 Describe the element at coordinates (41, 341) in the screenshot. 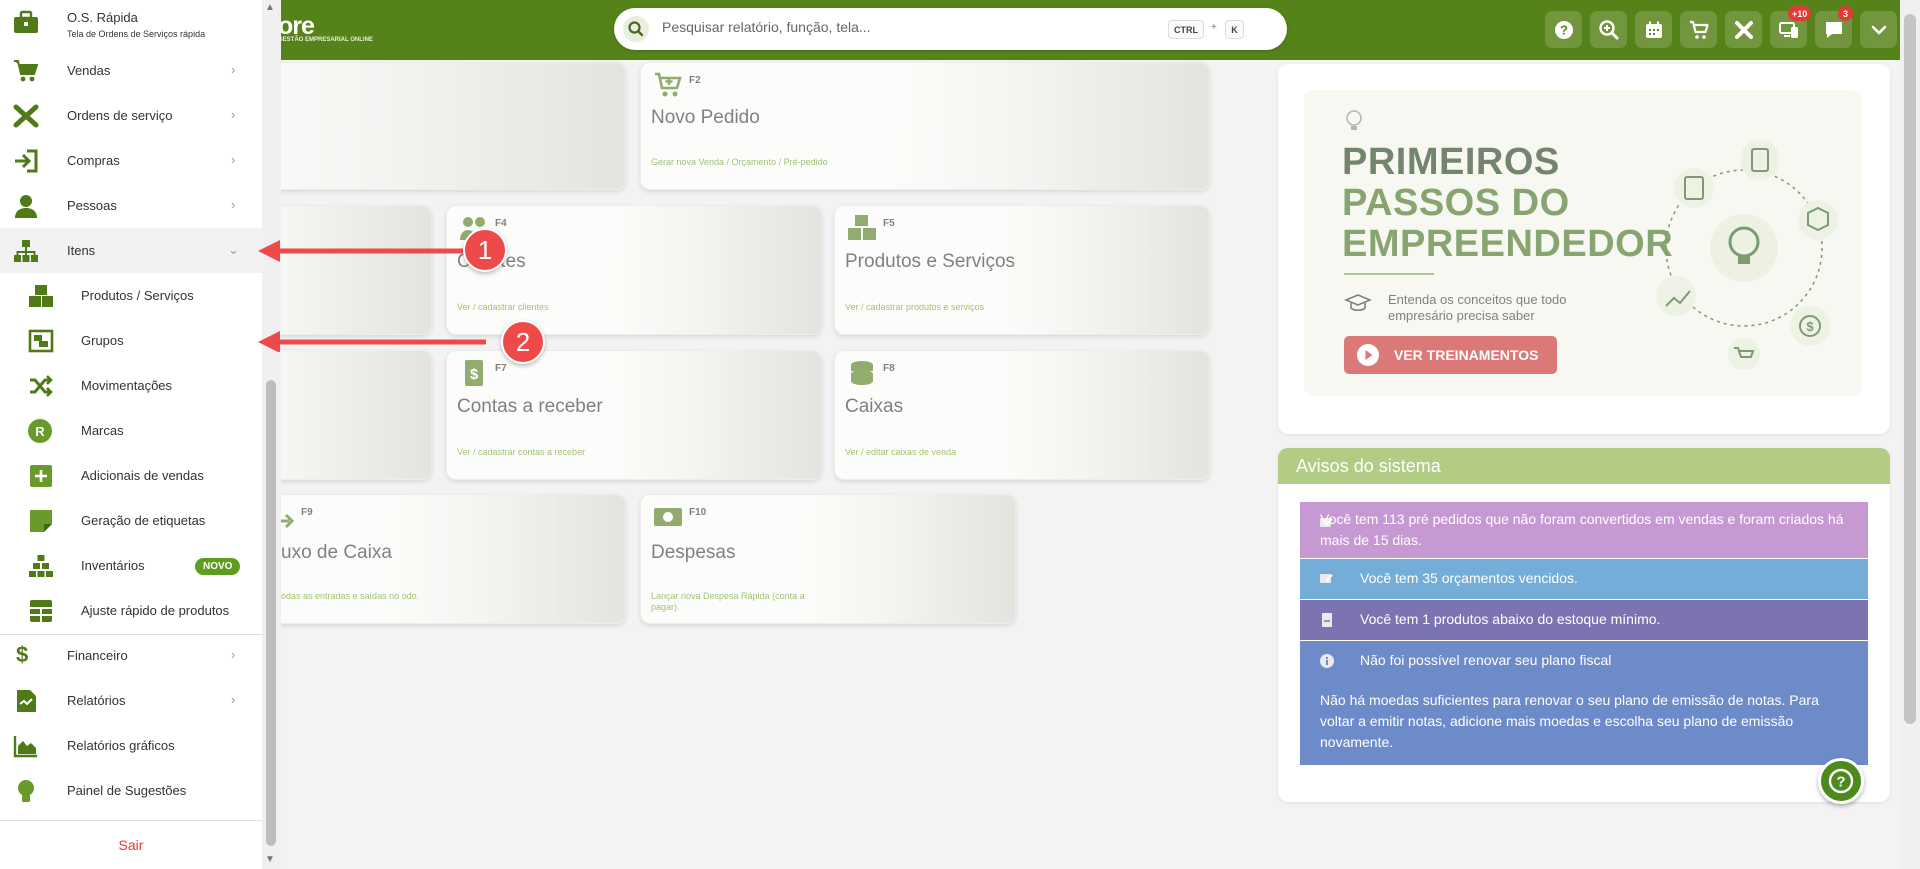

I see `object-group-icon` at that location.